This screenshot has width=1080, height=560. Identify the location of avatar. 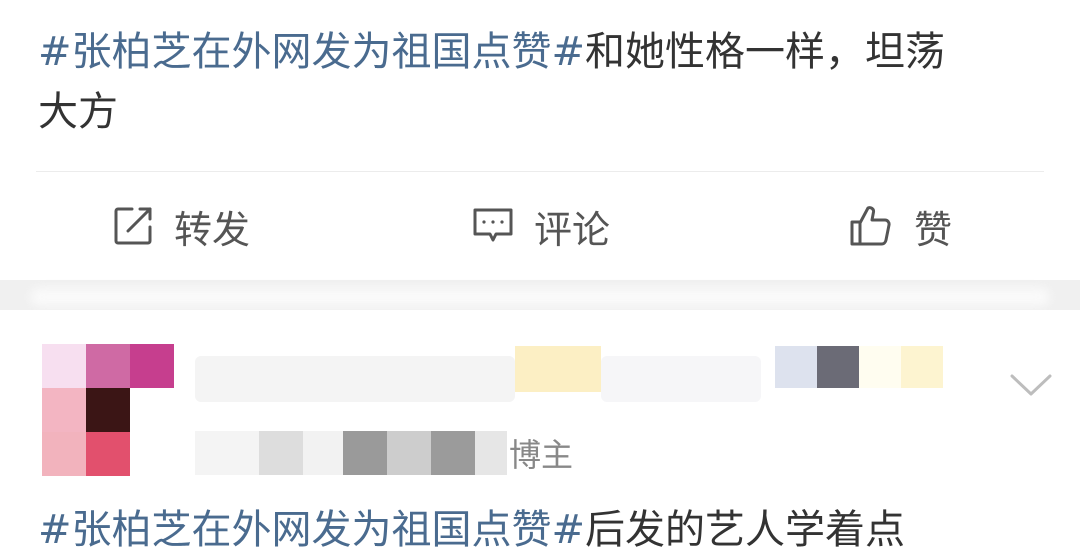
(108, 410).